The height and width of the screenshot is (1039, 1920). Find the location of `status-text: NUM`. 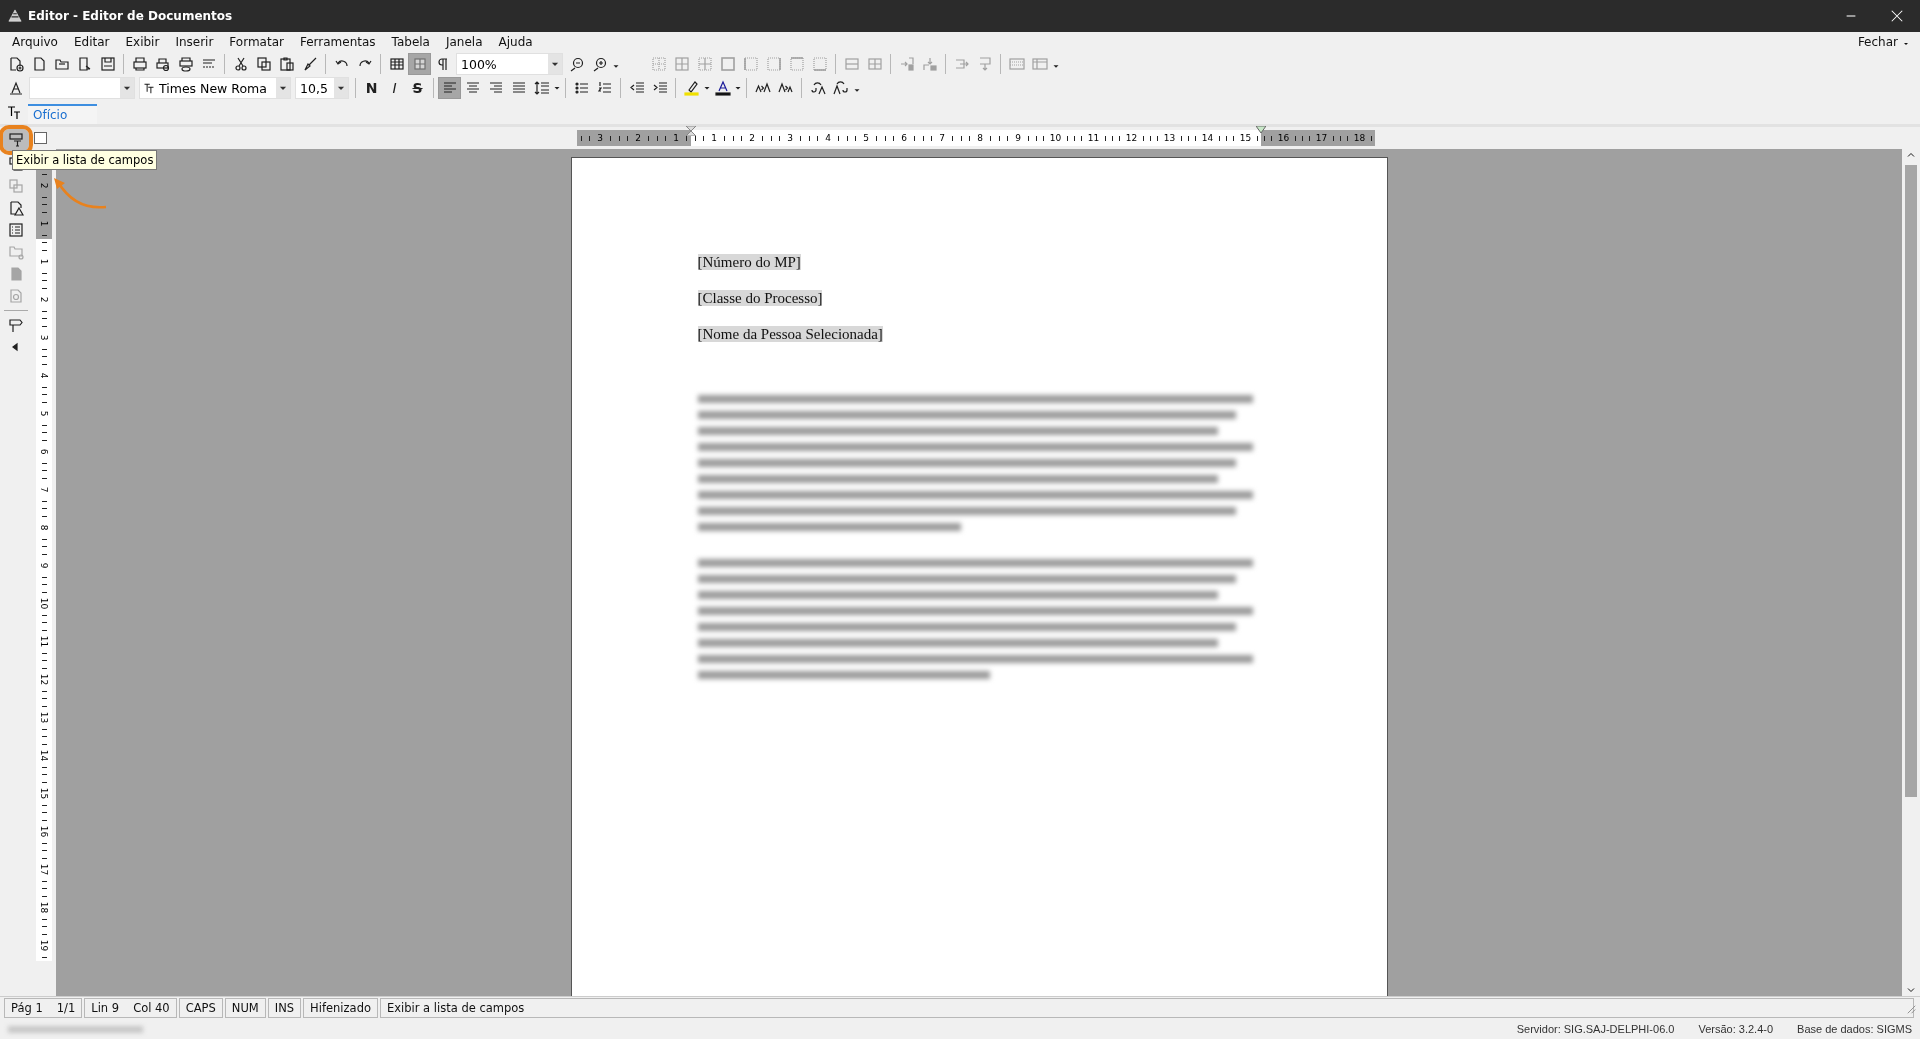

status-text: NUM is located at coordinates (245, 1008).